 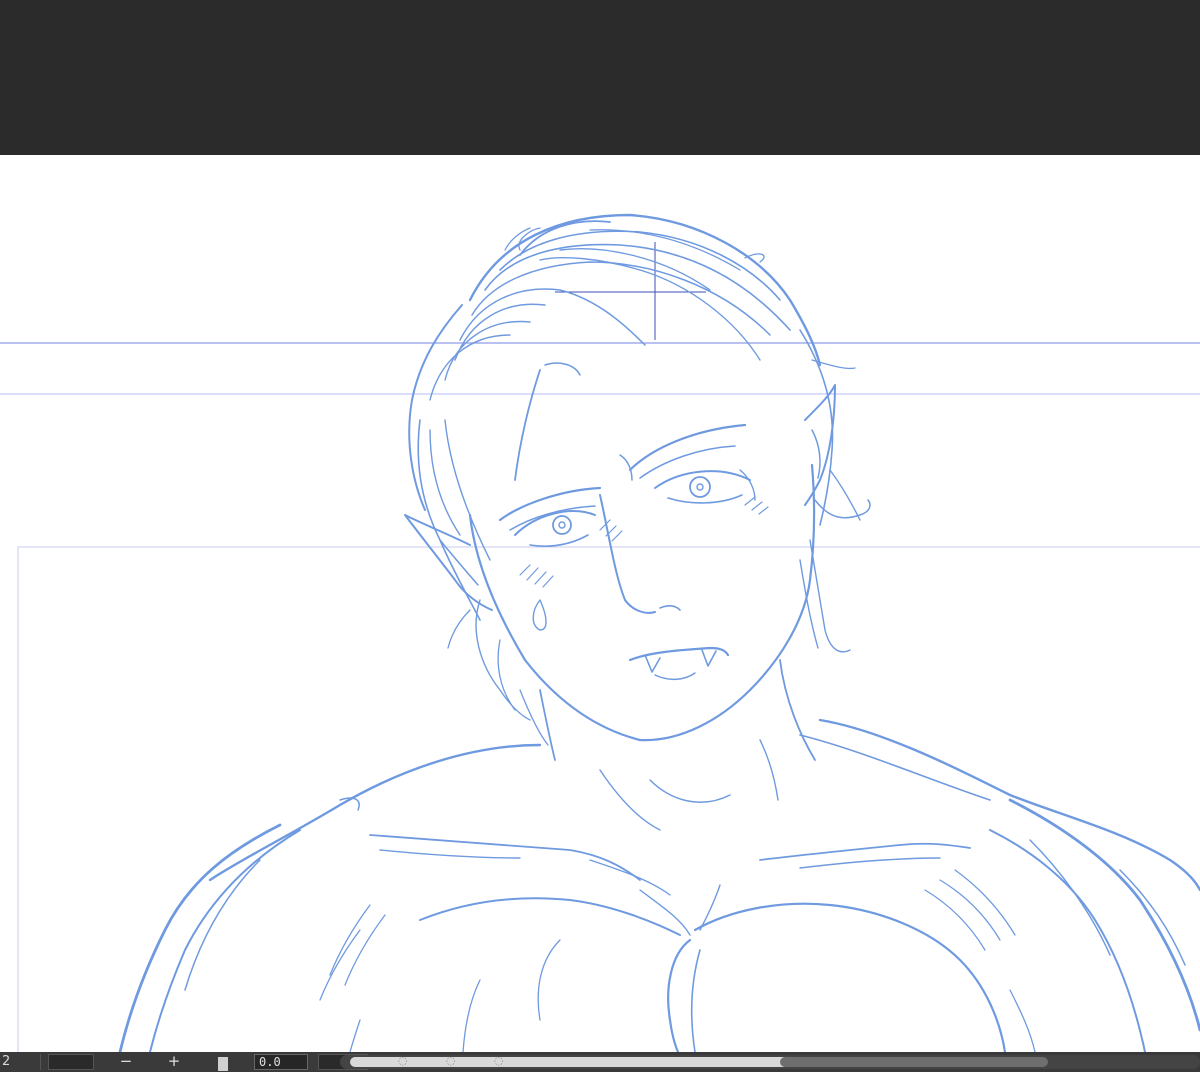 I want to click on zoom-in-button: +, so click(x=174, y=1062).